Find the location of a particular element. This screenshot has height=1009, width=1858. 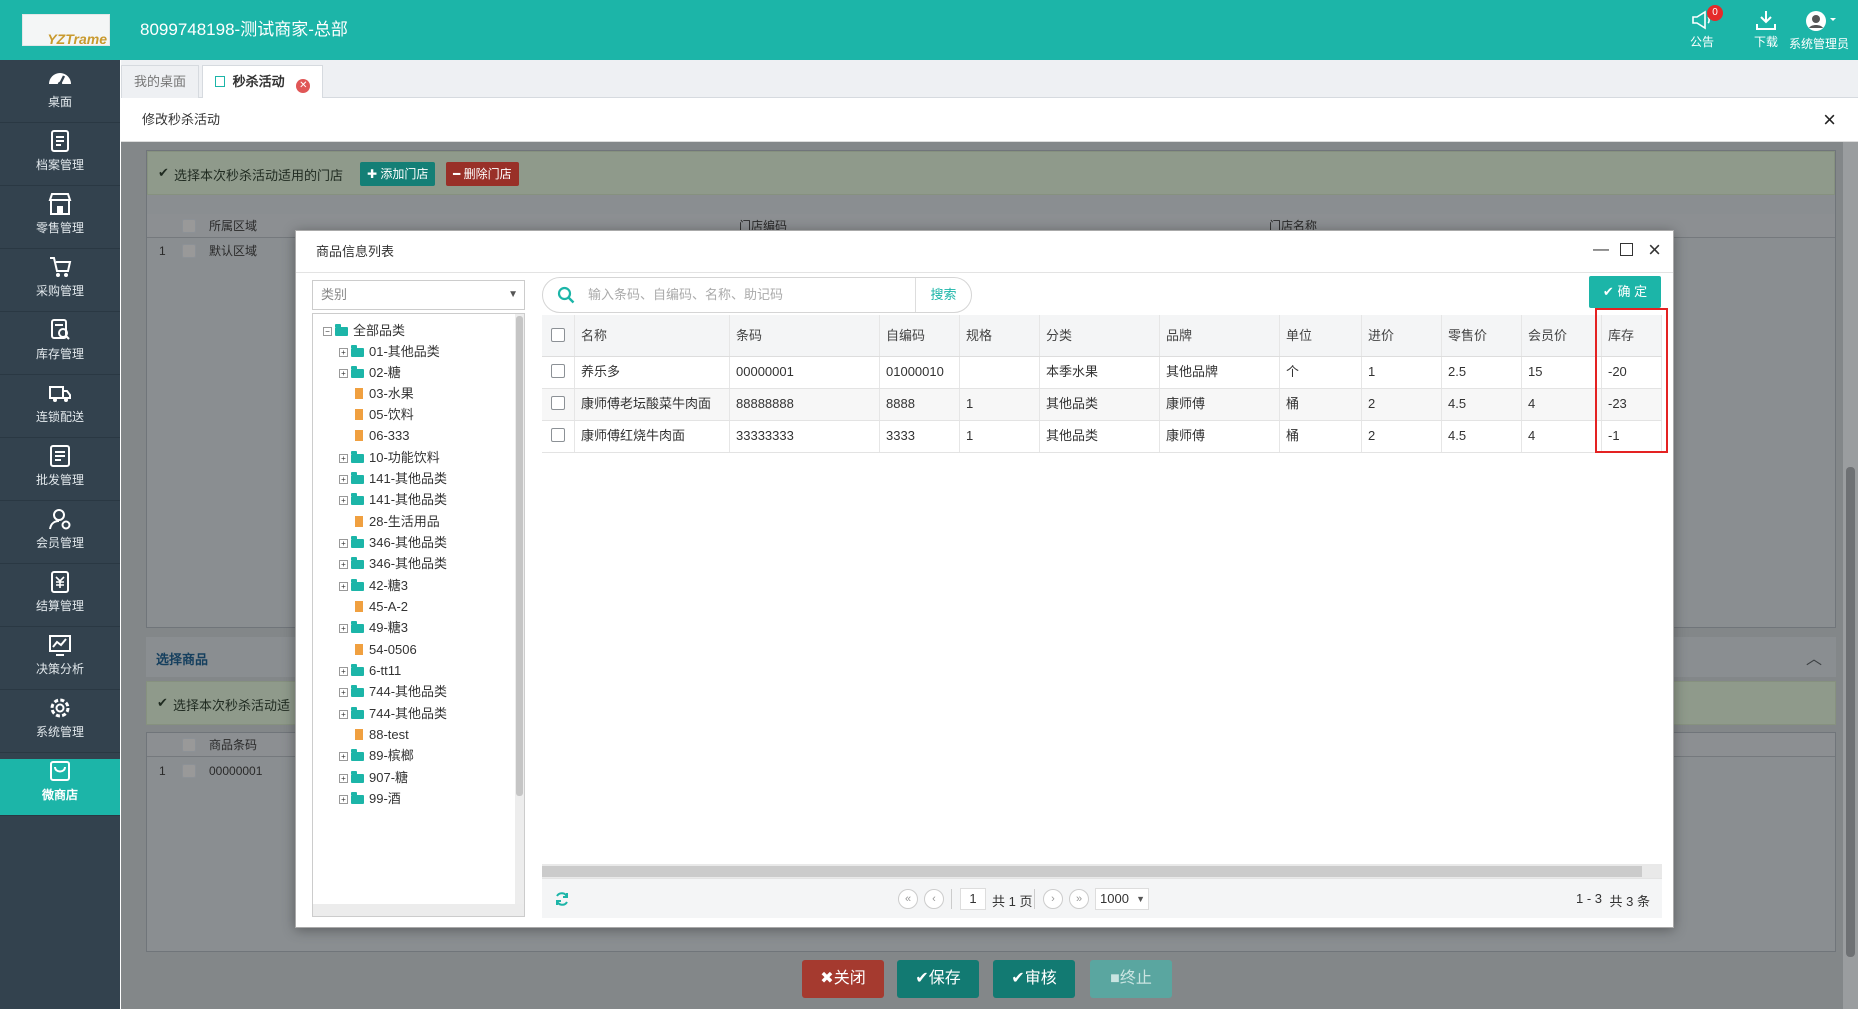

sidebar-item-wholesale: 批发管理 is located at coordinates (60, 472).